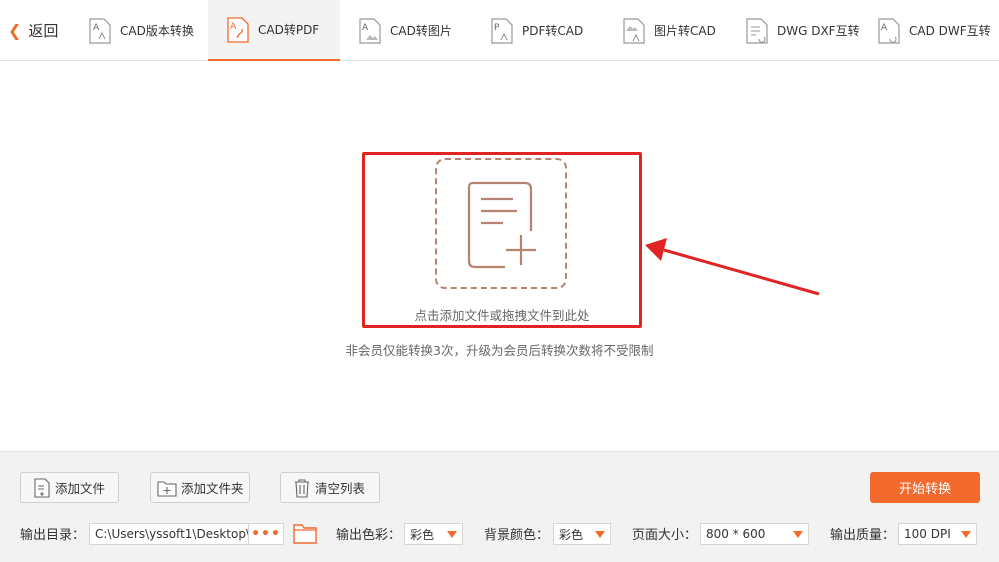  Describe the element at coordinates (53, 535) in the screenshot. I see `output-dir-label: 输出目录：` at that location.